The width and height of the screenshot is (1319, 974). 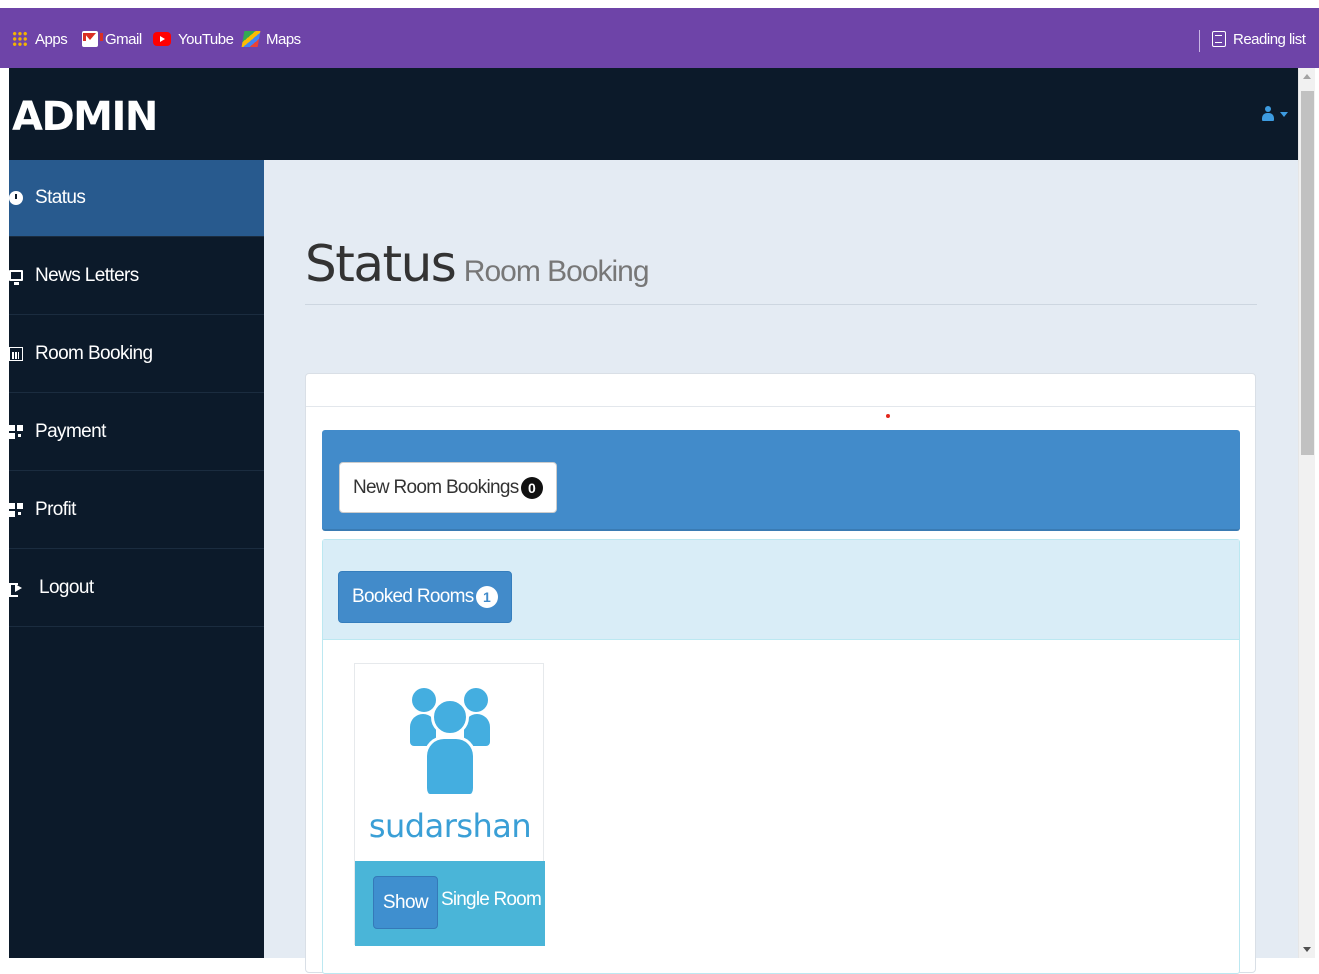 What do you see at coordinates (450, 741) in the screenshot?
I see `users-icon` at bounding box center [450, 741].